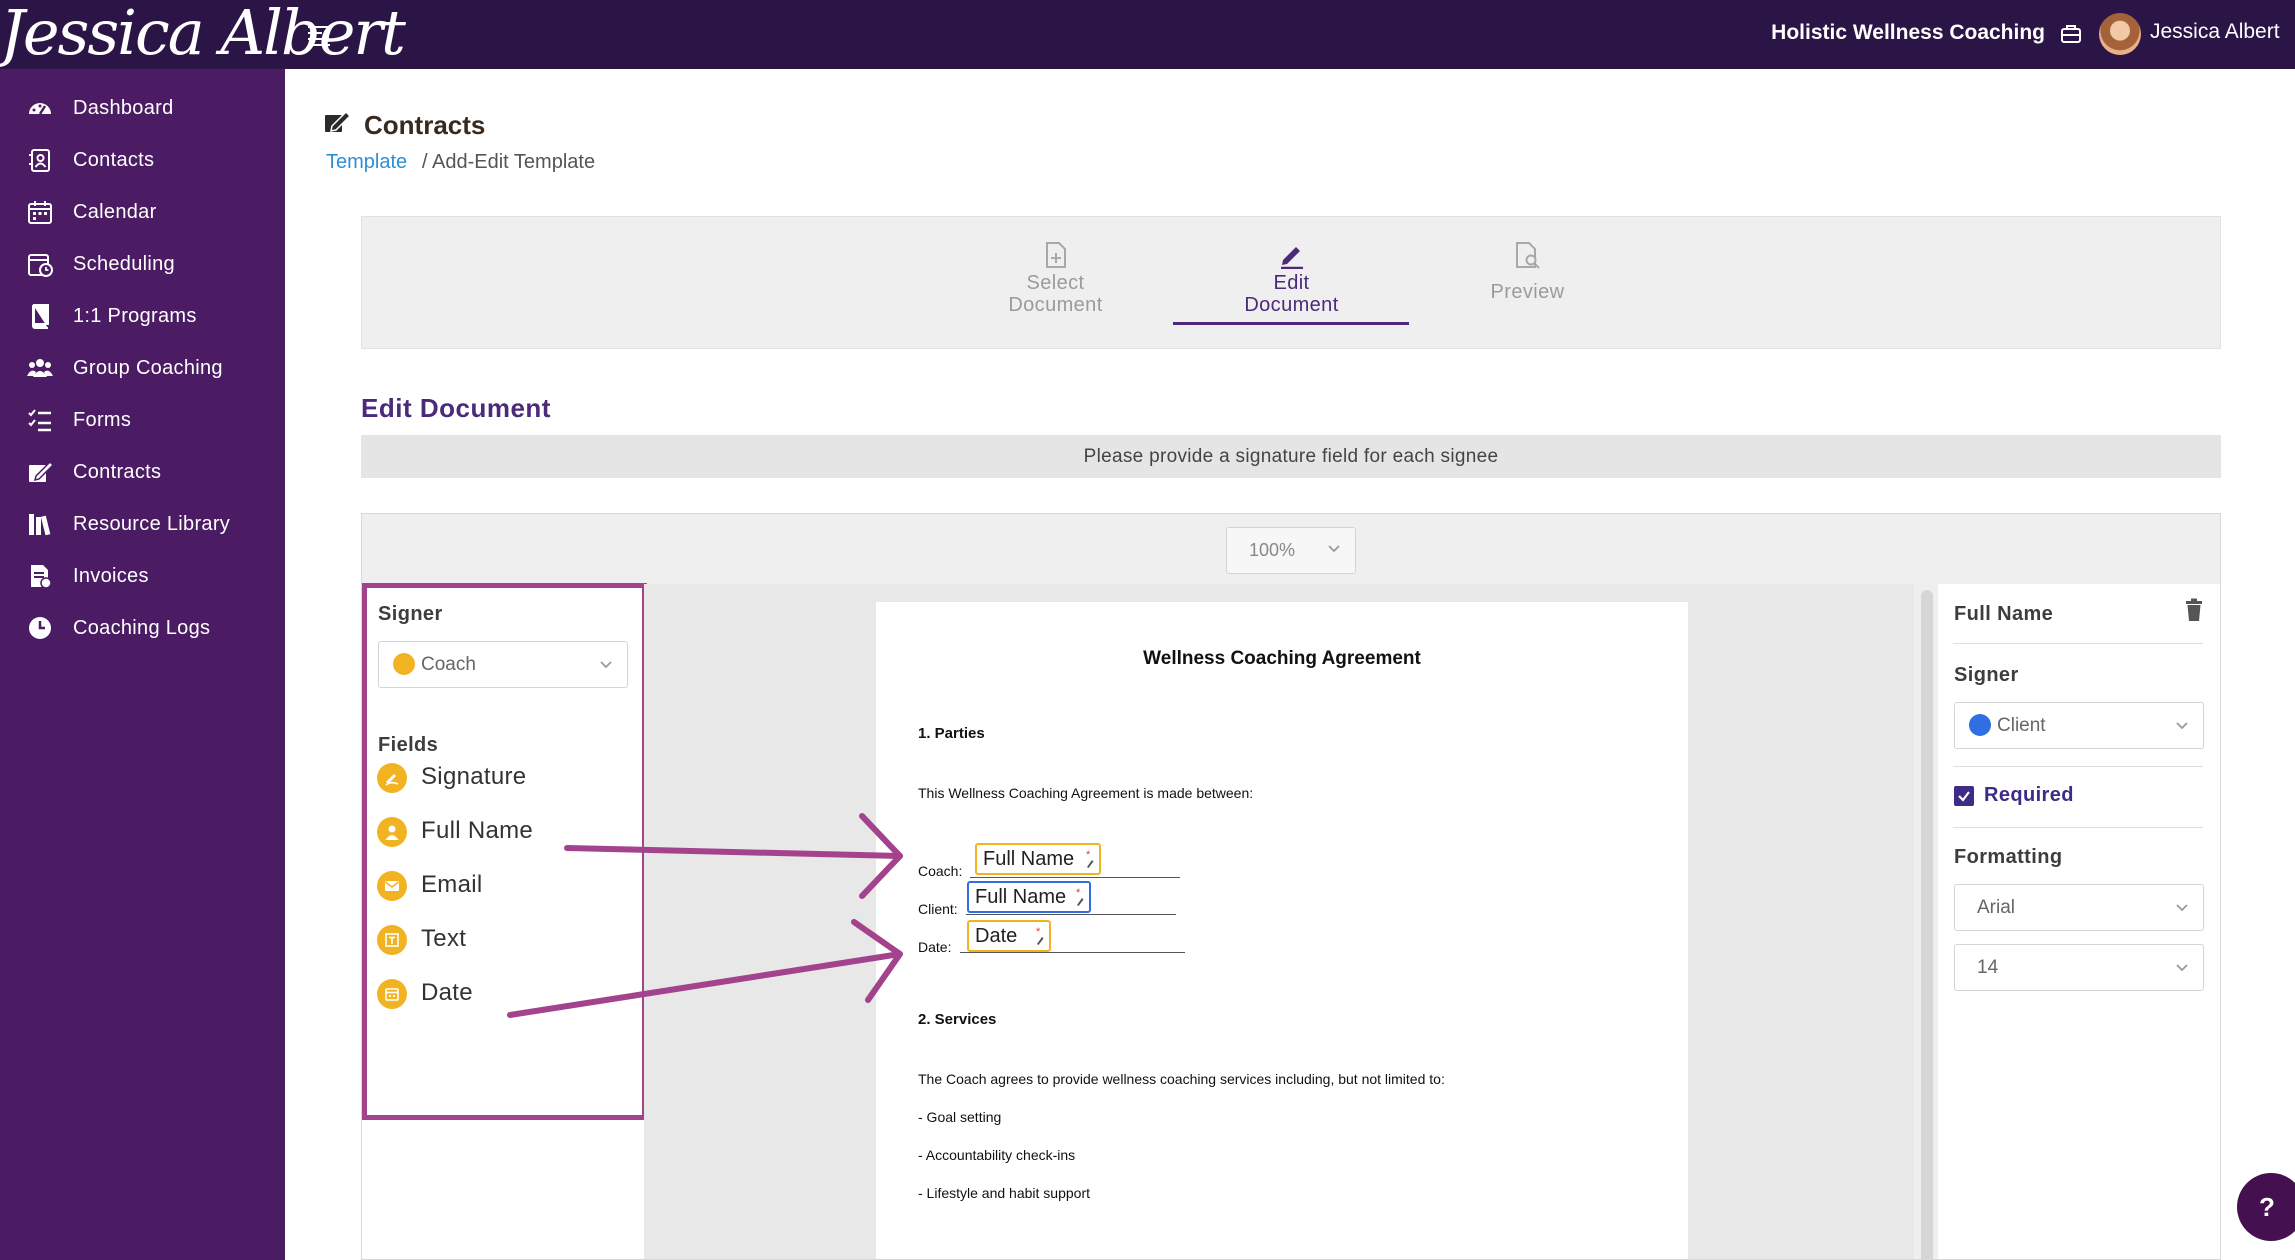 The image size is (2295, 1260). What do you see at coordinates (124, 263) in the screenshot?
I see `sidebar-item-label: Scheduling` at bounding box center [124, 263].